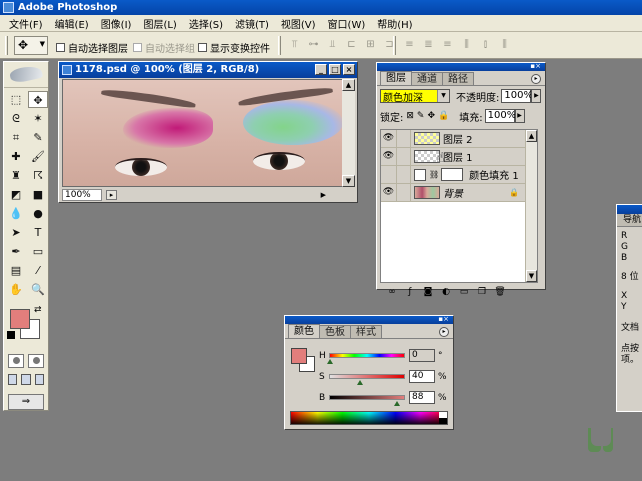  Describe the element at coordinates (519, 116) in the screenshot. I see `fill-slider-button: ▶` at that location.